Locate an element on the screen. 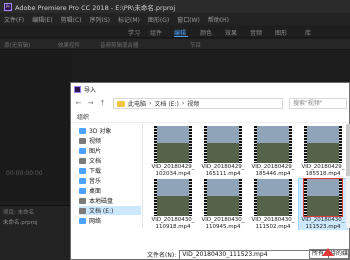 The height and width of the screenshot is (260, 350). workspace-bar: 学习 组件 编辑 颜色 效果 音频 图形 库 is located at coordinates (175, 31).